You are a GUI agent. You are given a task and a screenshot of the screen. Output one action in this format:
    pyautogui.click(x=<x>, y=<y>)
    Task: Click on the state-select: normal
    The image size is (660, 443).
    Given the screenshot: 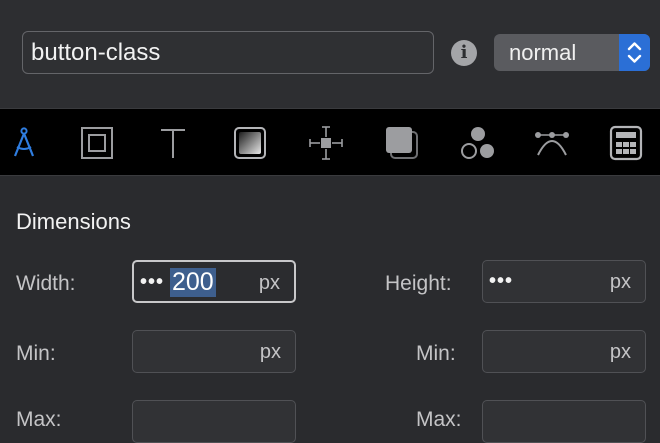 What is the action you would take?
    pyautogui.click(x=572, y=52)
    